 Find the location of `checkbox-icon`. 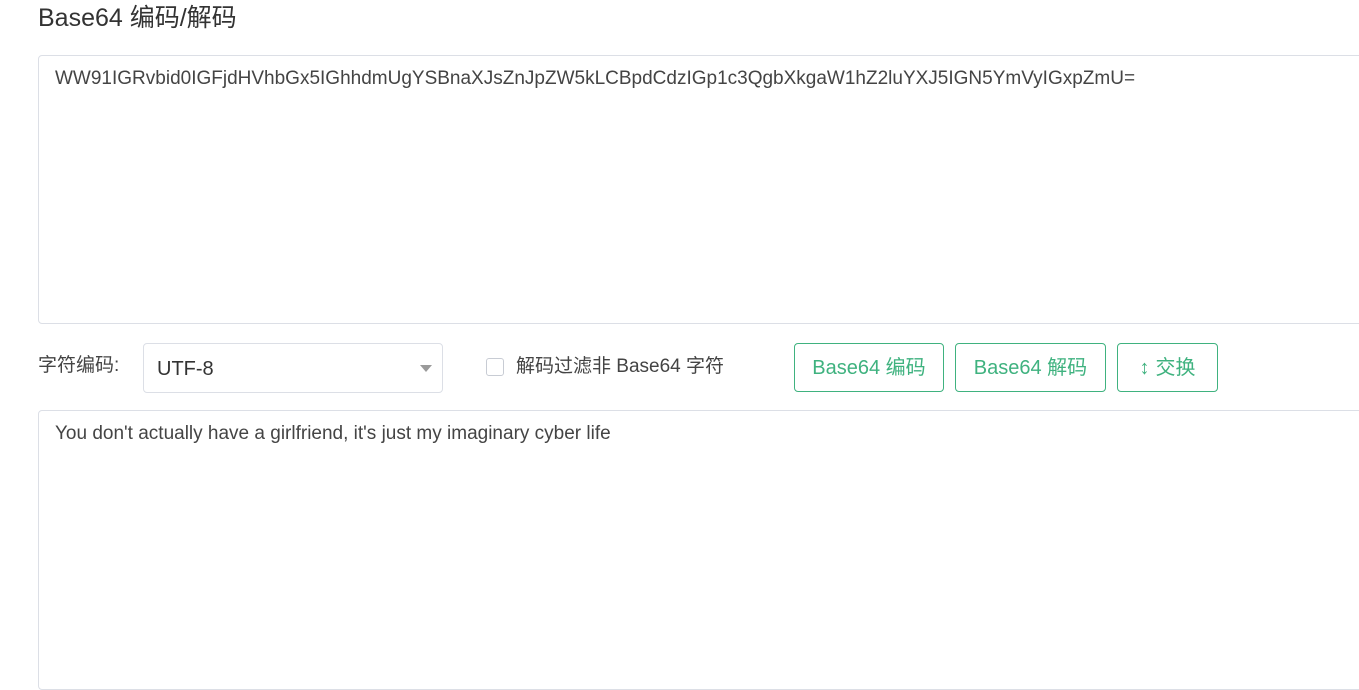

checkbox-icon is located at coordinates (495, 367).